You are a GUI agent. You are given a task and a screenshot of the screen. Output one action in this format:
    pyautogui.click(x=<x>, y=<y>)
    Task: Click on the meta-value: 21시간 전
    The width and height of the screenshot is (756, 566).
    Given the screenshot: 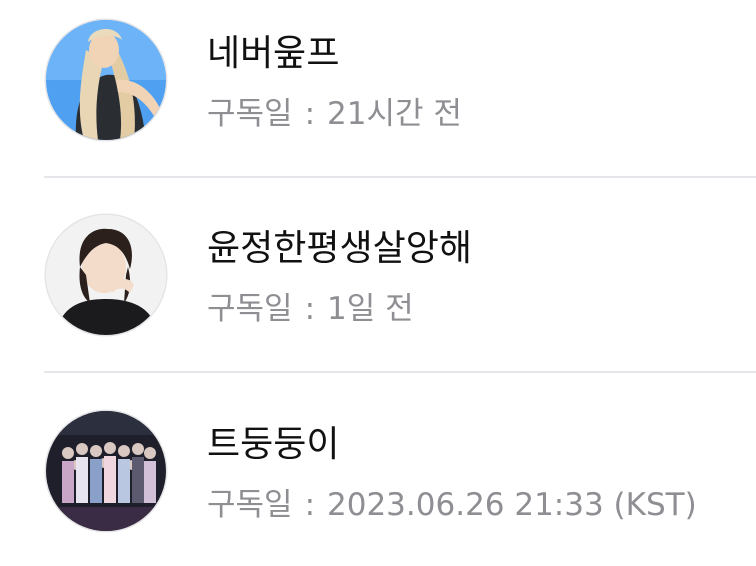 What is the action you would take?
    pyautogui.click(x=394, y=114)
    